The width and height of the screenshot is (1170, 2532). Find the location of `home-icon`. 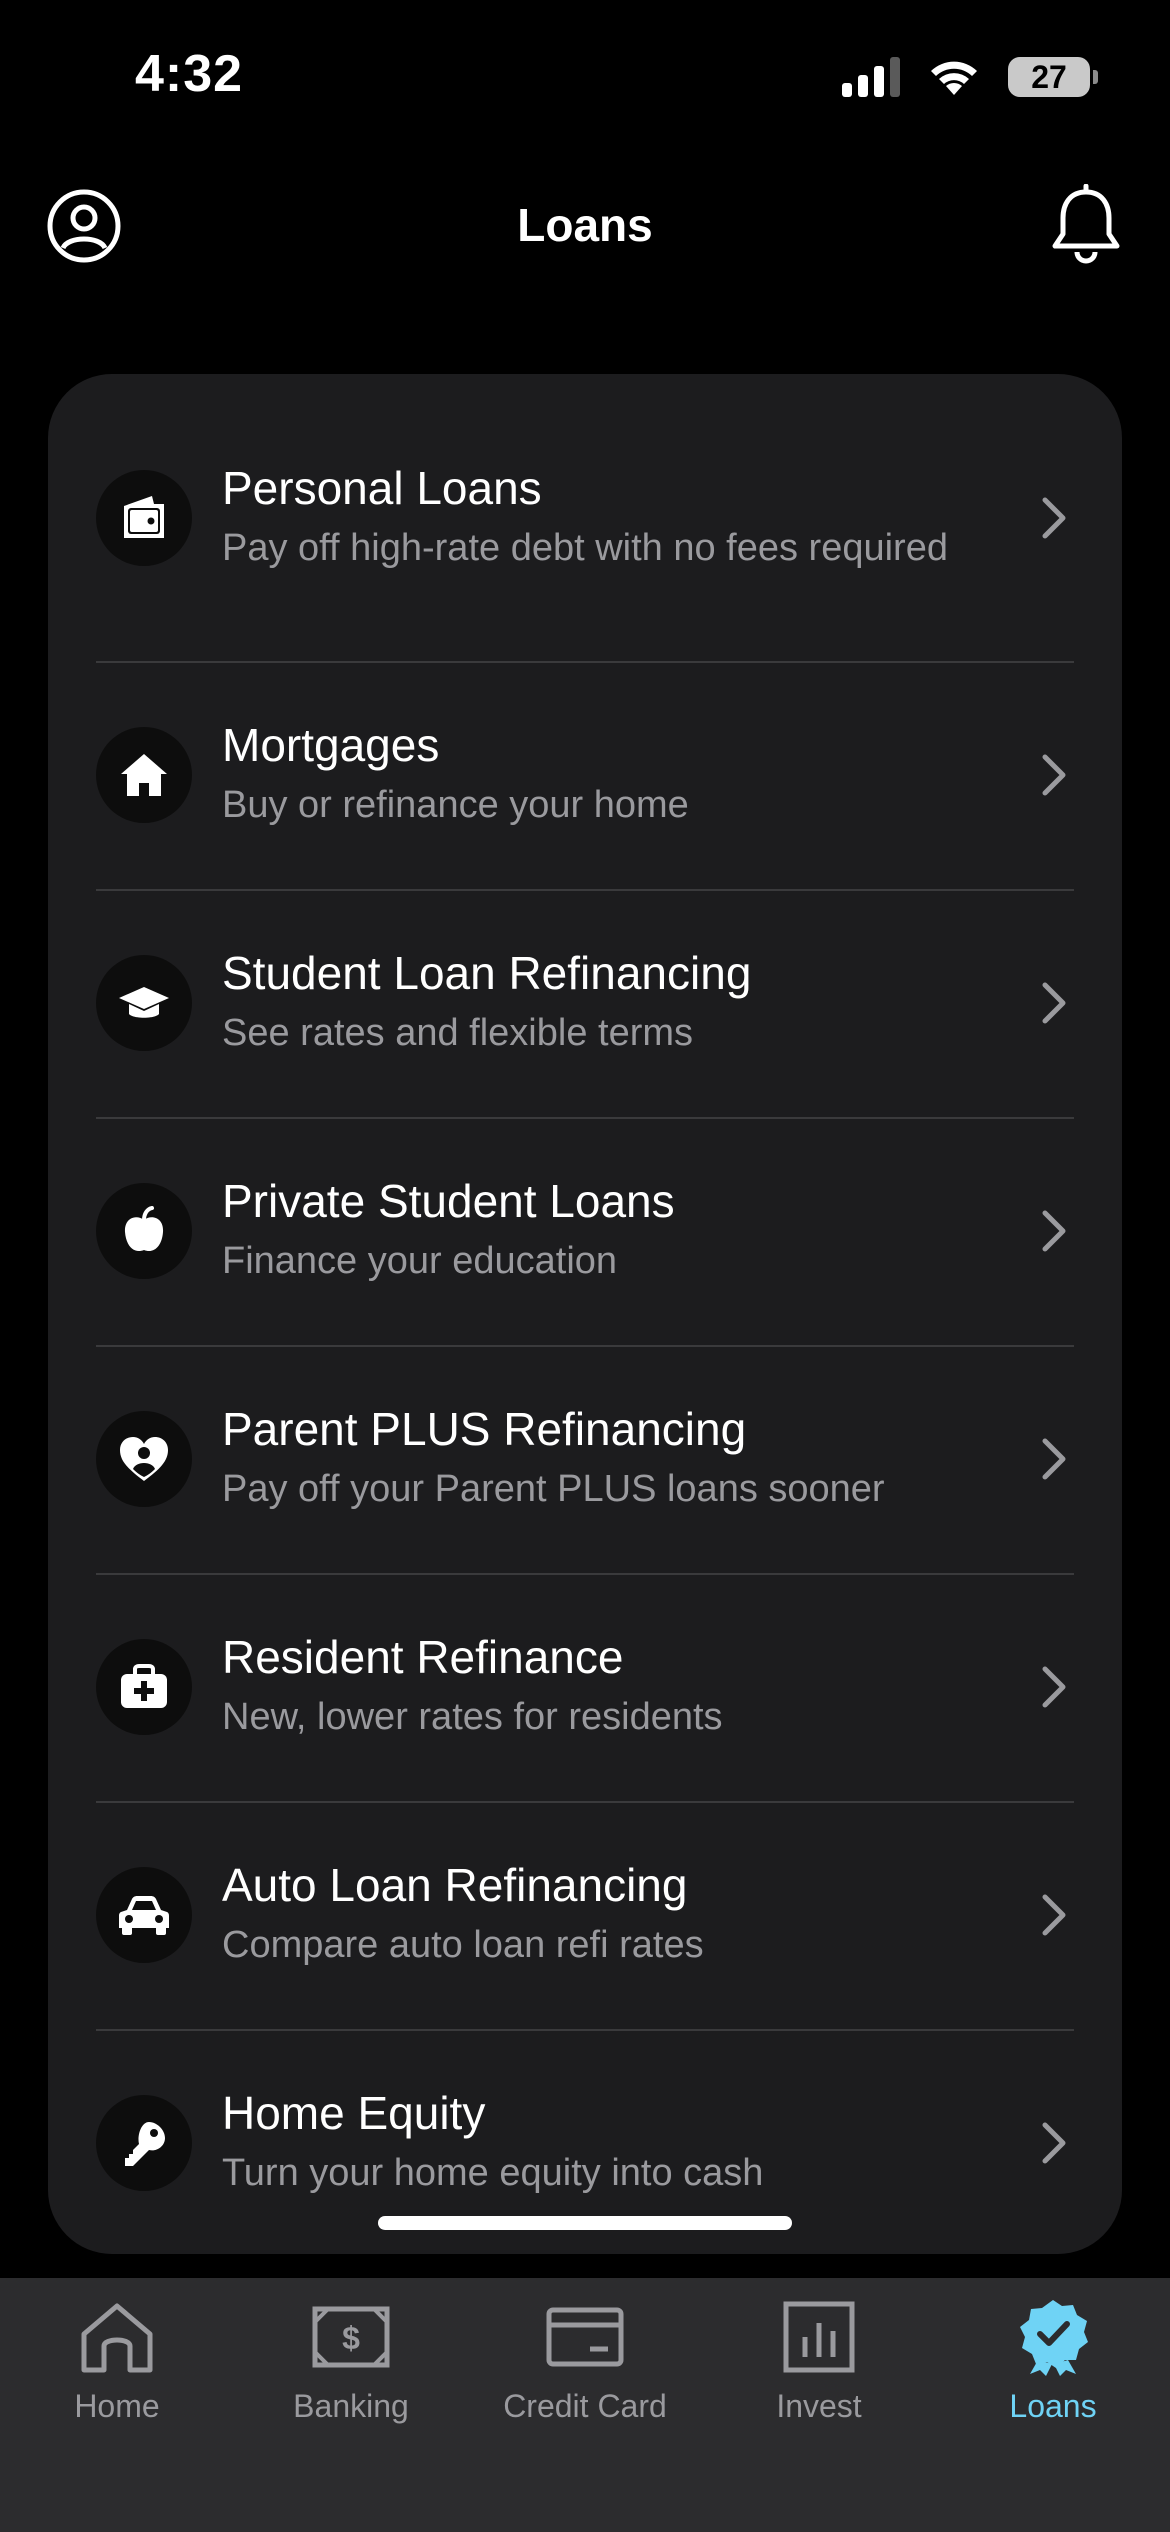

home-icon is located at coordinates (117, 2337).